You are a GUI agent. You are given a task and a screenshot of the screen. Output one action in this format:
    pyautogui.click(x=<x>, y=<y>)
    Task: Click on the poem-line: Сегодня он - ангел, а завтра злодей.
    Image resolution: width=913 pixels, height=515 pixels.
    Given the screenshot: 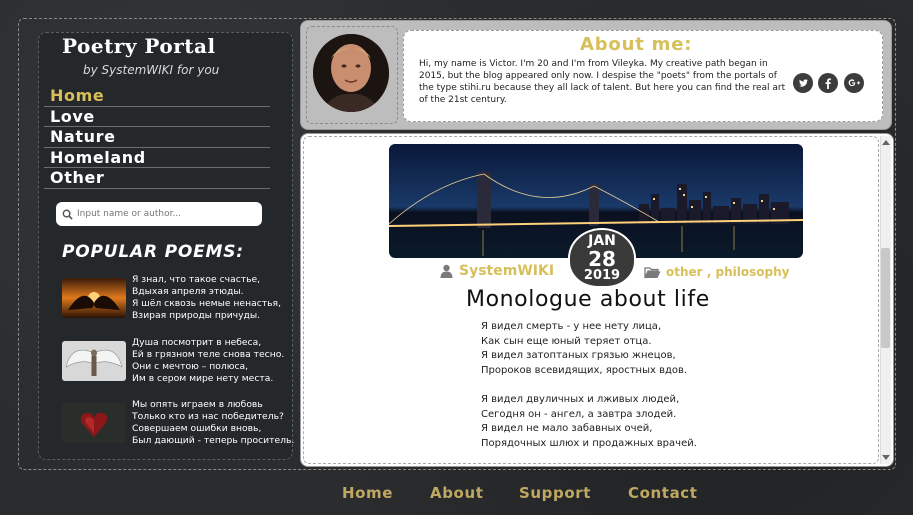 What is the action you would take?
    pyautogui.click(x=579, y=414)
    